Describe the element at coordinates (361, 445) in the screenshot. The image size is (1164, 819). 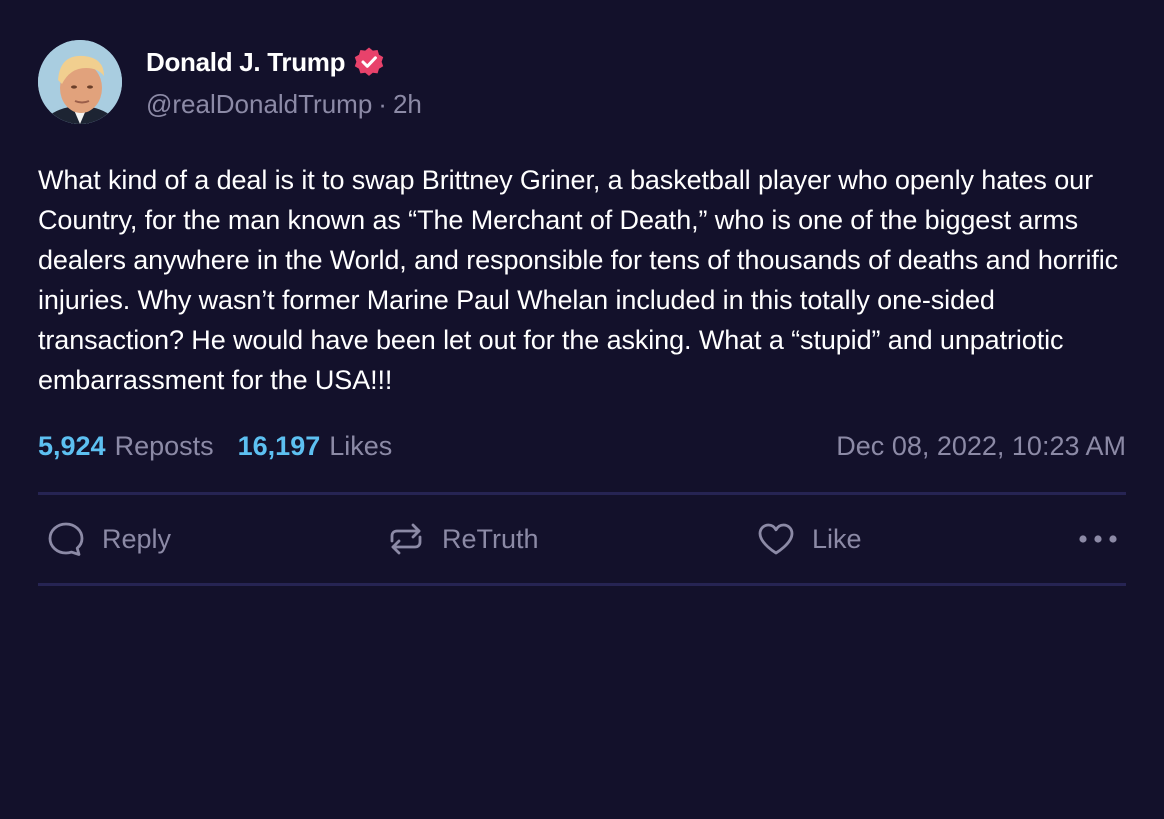
I see `likes-label: Likes` at that location.